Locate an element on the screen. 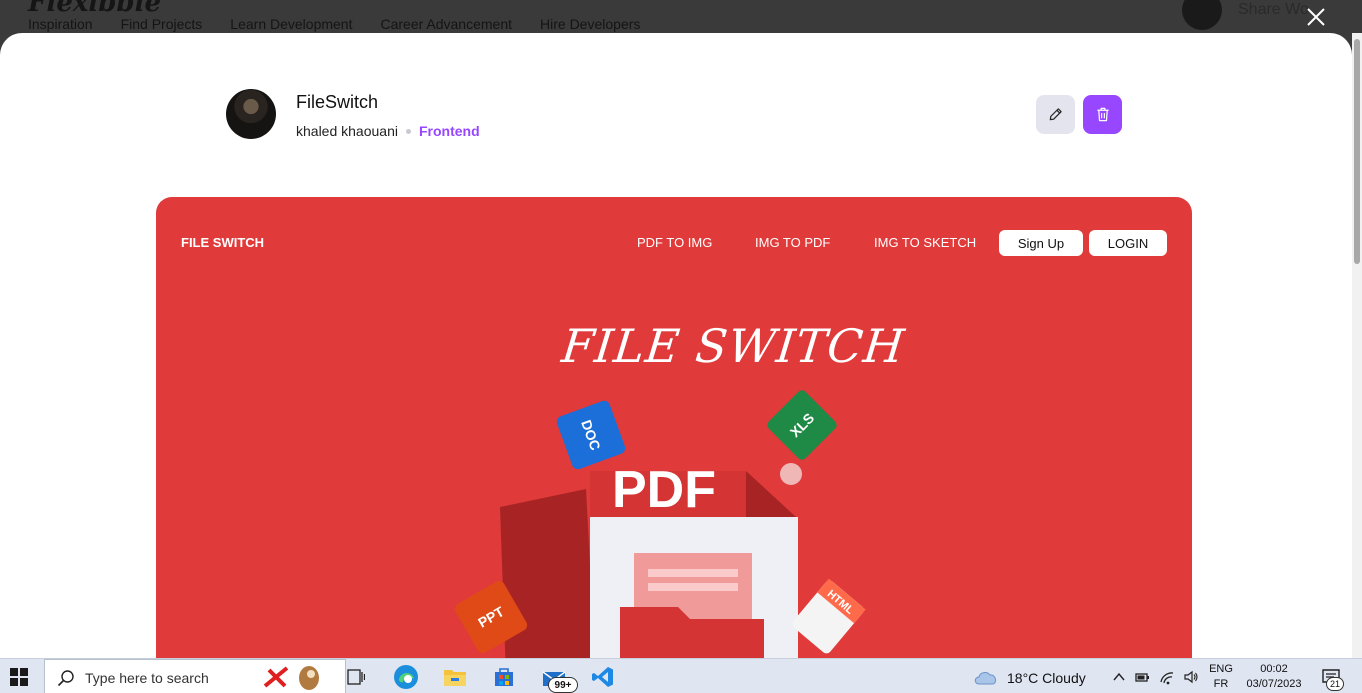  author-avatar is located at coordinates (251, 114).